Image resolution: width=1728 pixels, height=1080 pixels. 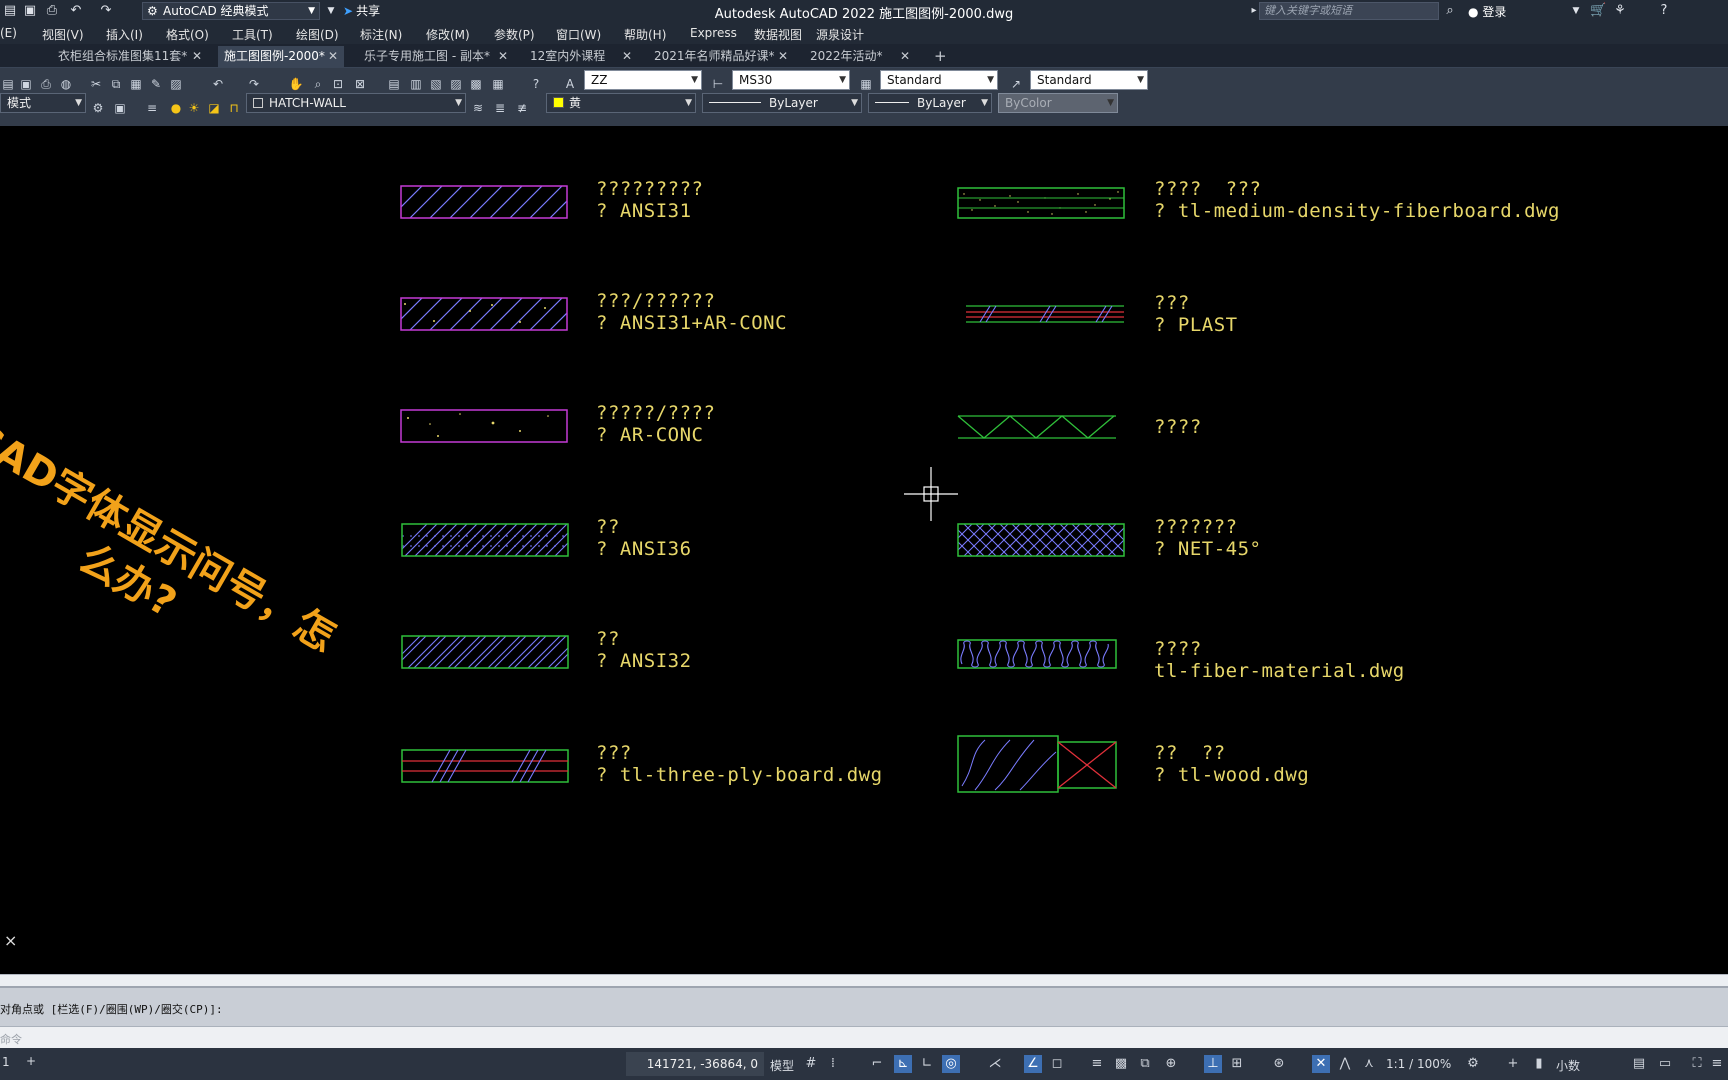 What do you see at coordinates (456, 84) in the screenshot?
I see `sheet-set-icon: ▨` at bounding box center [456, 84].